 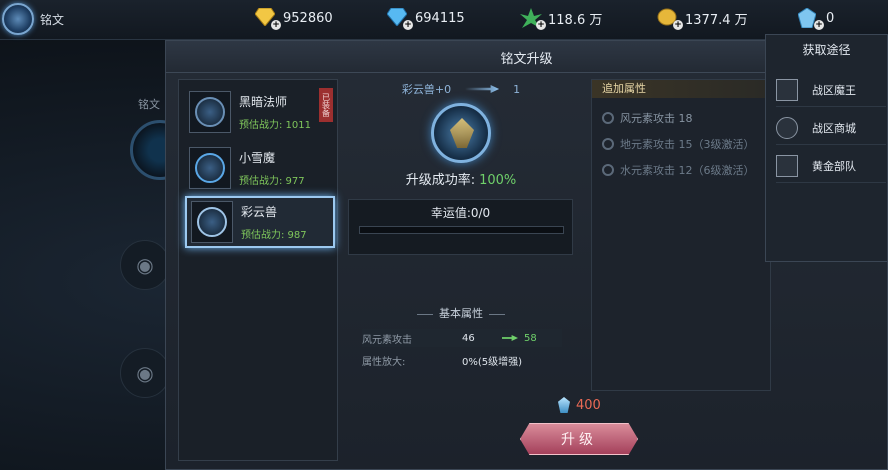 I want to click on additional-attr-row: 风元素攻击 18, so click(x=647, y=118).